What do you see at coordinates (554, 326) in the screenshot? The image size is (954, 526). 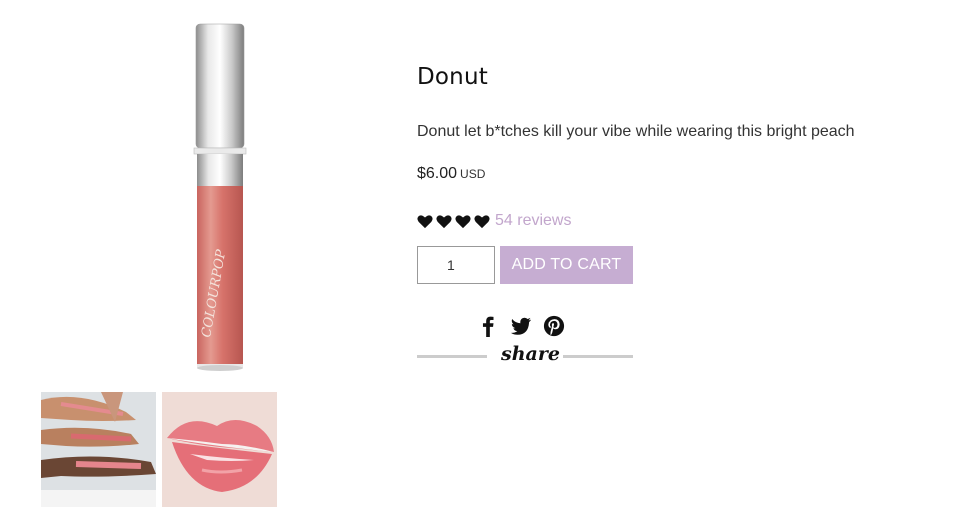 I see `pinterest-icon` at bounding box center [554, 326].